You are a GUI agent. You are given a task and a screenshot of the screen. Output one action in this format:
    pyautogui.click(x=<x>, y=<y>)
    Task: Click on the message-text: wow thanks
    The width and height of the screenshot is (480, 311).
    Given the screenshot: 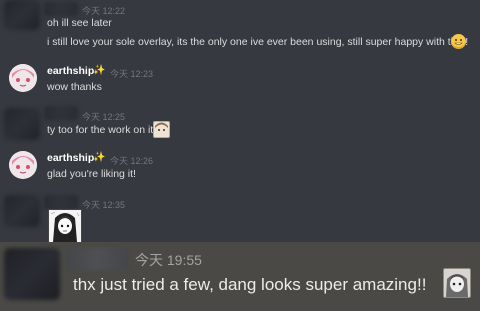 What is the action you would take?
    pyautogui.click(x=74, y=87)
    